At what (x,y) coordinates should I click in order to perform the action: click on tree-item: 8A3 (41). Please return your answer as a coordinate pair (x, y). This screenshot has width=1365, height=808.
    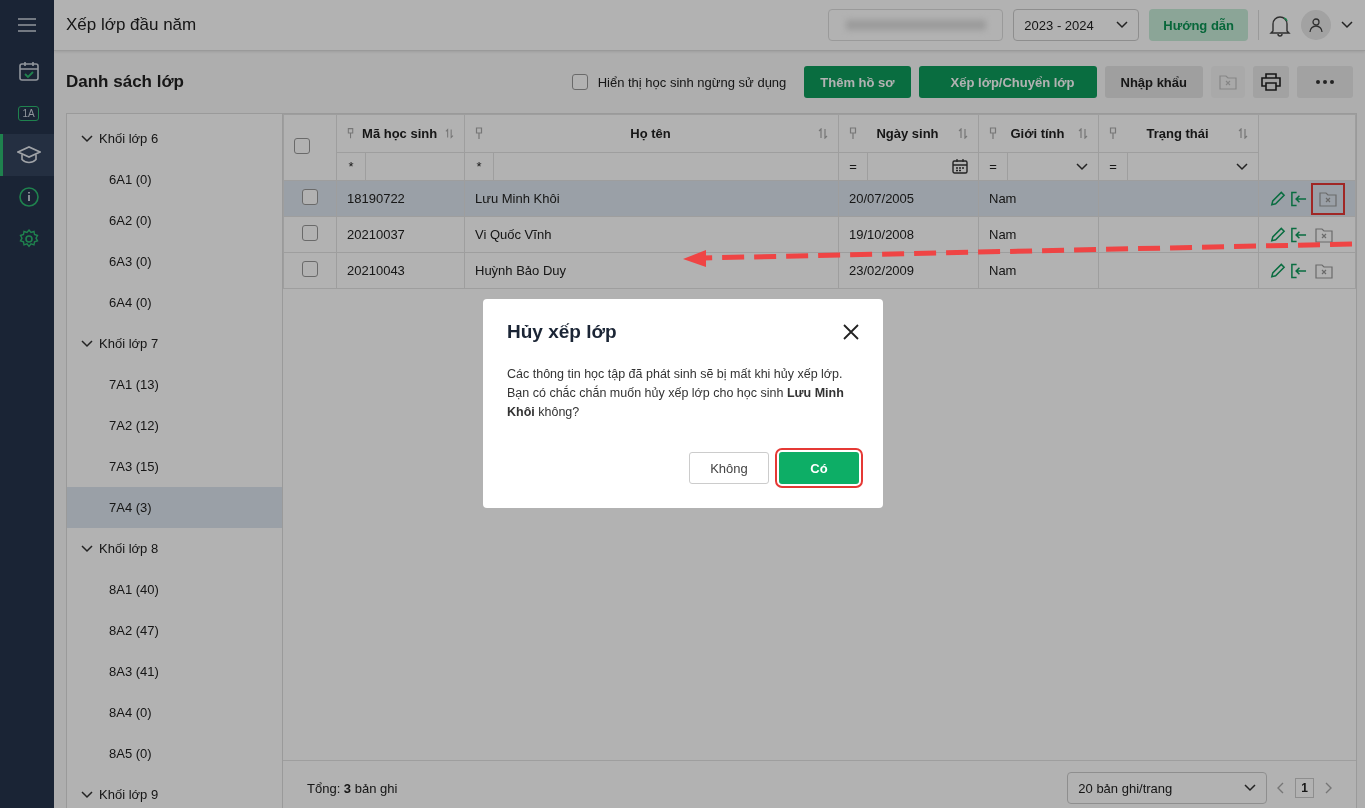
    Looking at the image, I should click on (174, 671).